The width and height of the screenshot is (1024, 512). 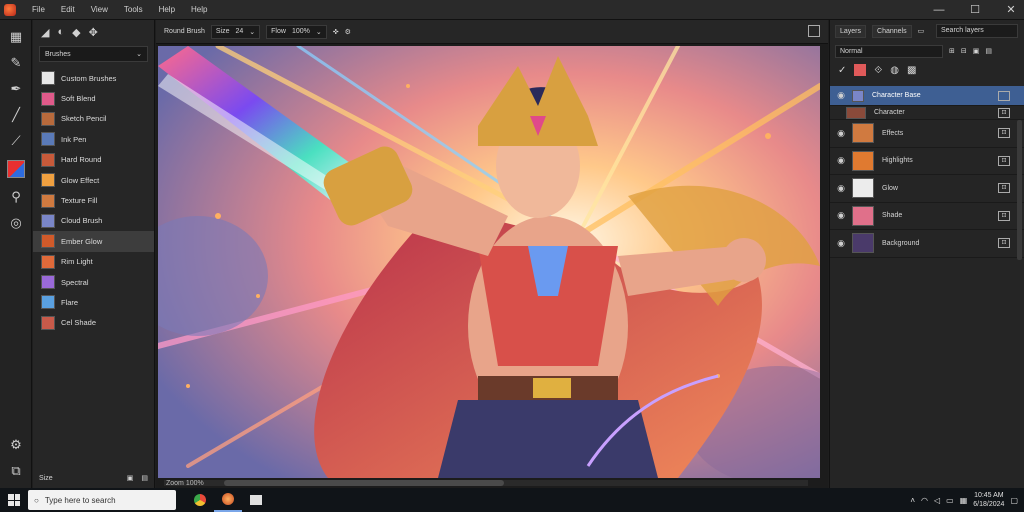 What do you see at coordinates (892, 31) in the screenshot?
I see `tab-channels: Channels` at bounding box center [892, 31].